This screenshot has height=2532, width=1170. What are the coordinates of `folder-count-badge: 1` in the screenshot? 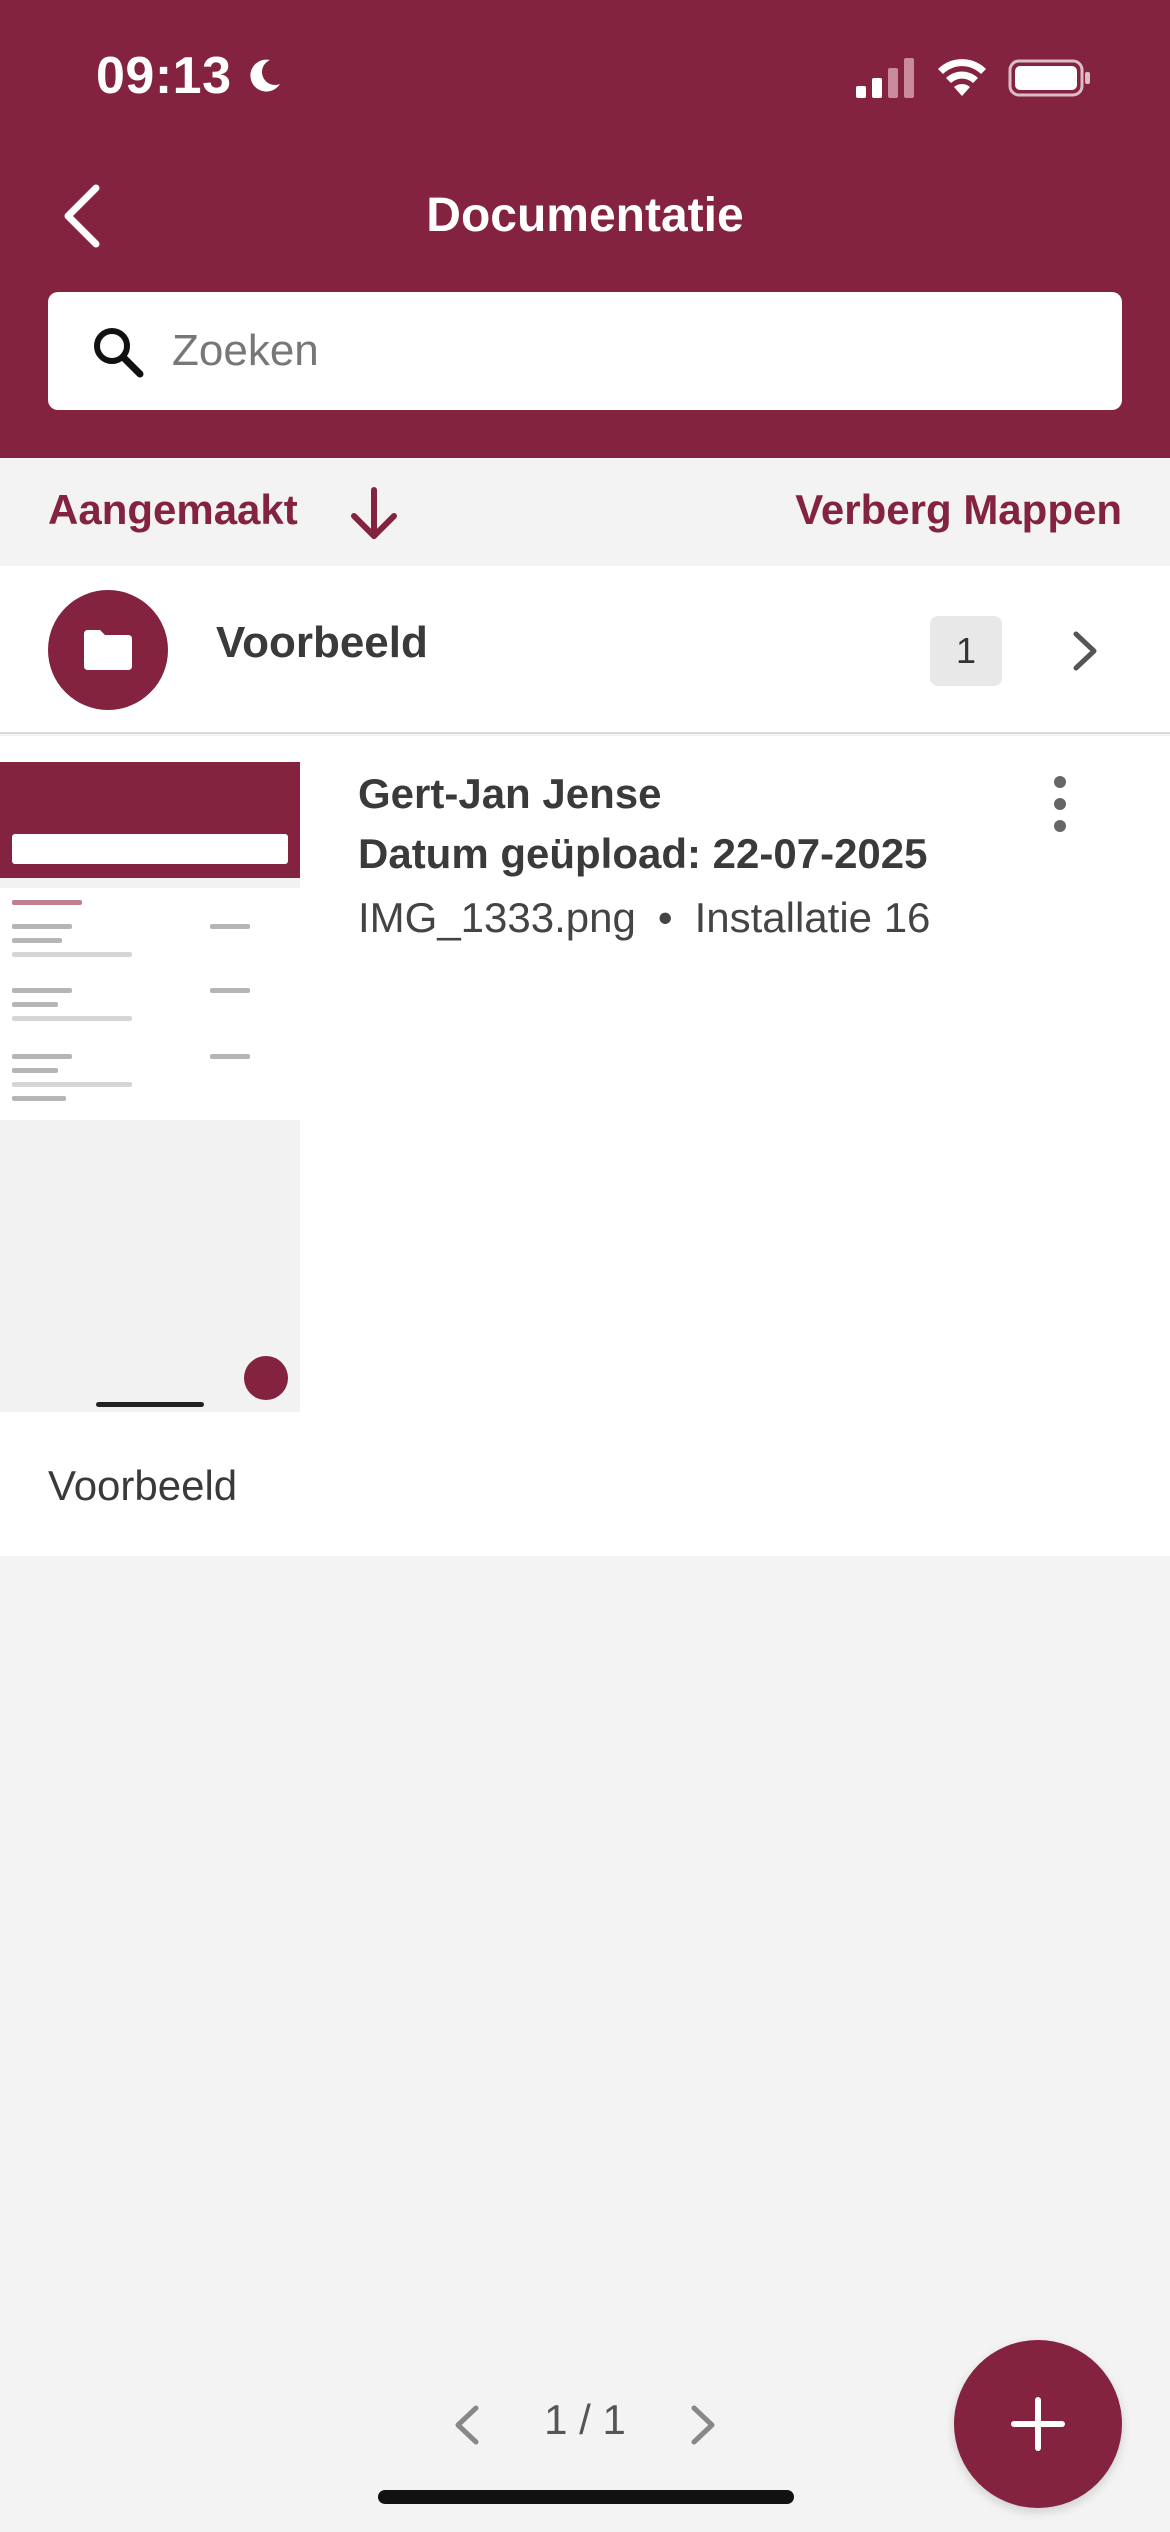 It's located at (966, 651).